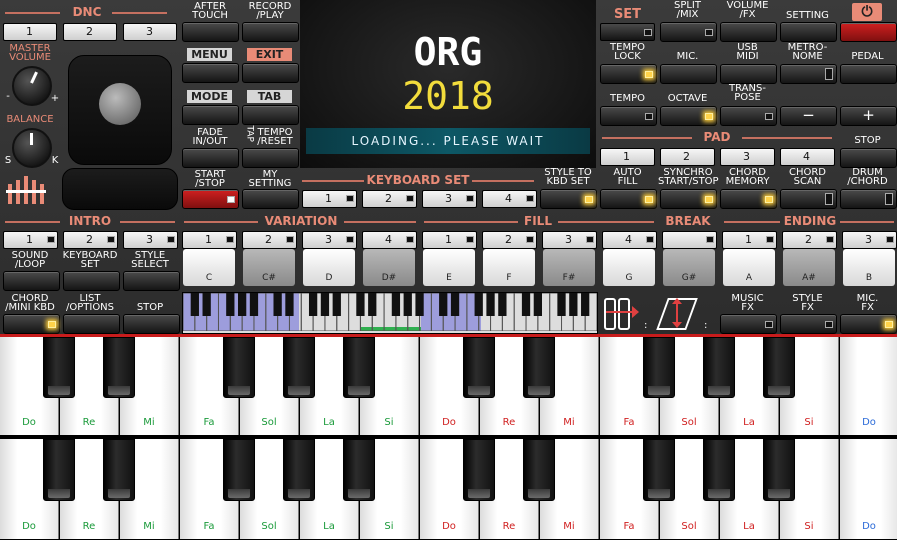 The height and width of the screenshot is (540, 912). I want to click on dnc-button-3: 3, so click(150, 32).